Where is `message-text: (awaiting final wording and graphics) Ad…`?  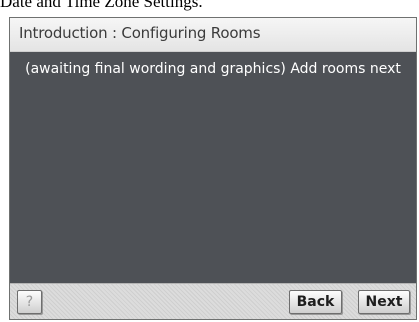
message-text: (awaiting final wording and graphics) Ad… is located at coordinates (213, 69).